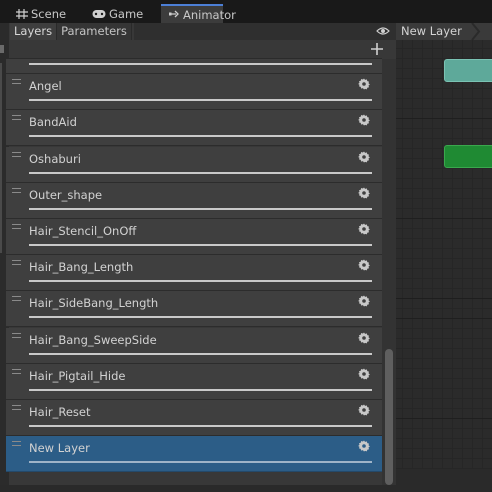 This screenshot has width=492, height=492. I want to click on panel-notch, so click(2, 49).